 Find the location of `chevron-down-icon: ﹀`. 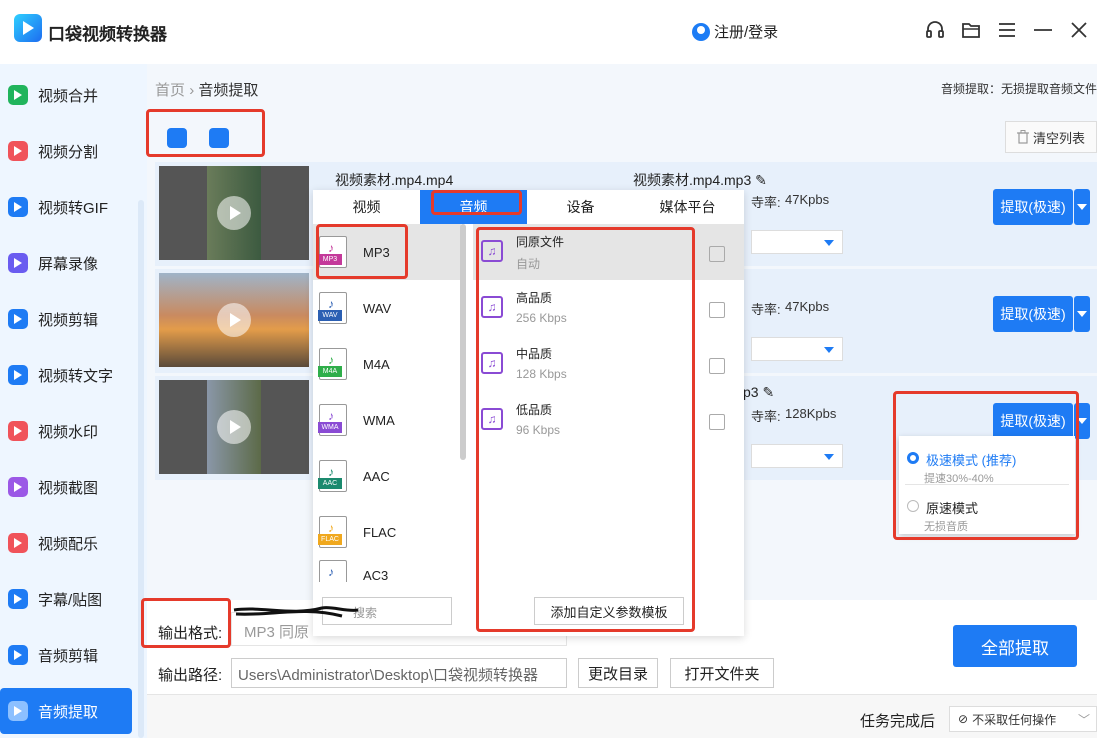

chevron-down-icon: ﹀ is located at coordinates (1083, 719).